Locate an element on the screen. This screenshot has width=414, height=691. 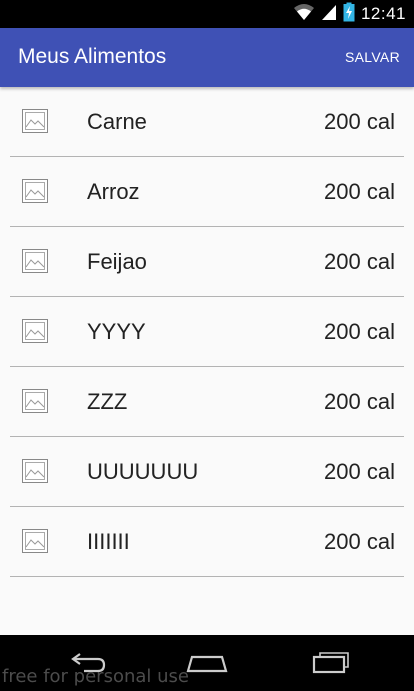
list-item: Arroz 200 cal is located at coordinates (207, 192).